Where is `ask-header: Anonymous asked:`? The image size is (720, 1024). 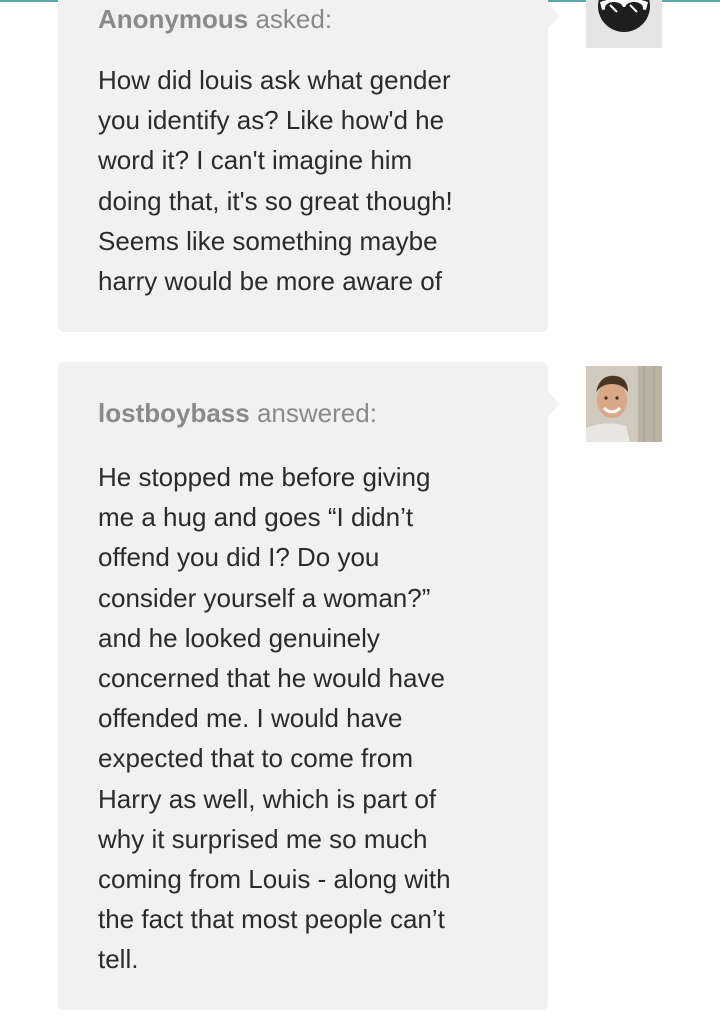 ask-header: Anonymous asked: is located at coordinates (215, 19).